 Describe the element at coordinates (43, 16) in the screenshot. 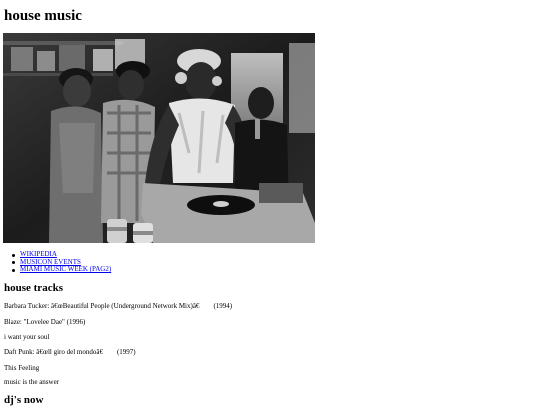

I see `page-title: house music` at that location.